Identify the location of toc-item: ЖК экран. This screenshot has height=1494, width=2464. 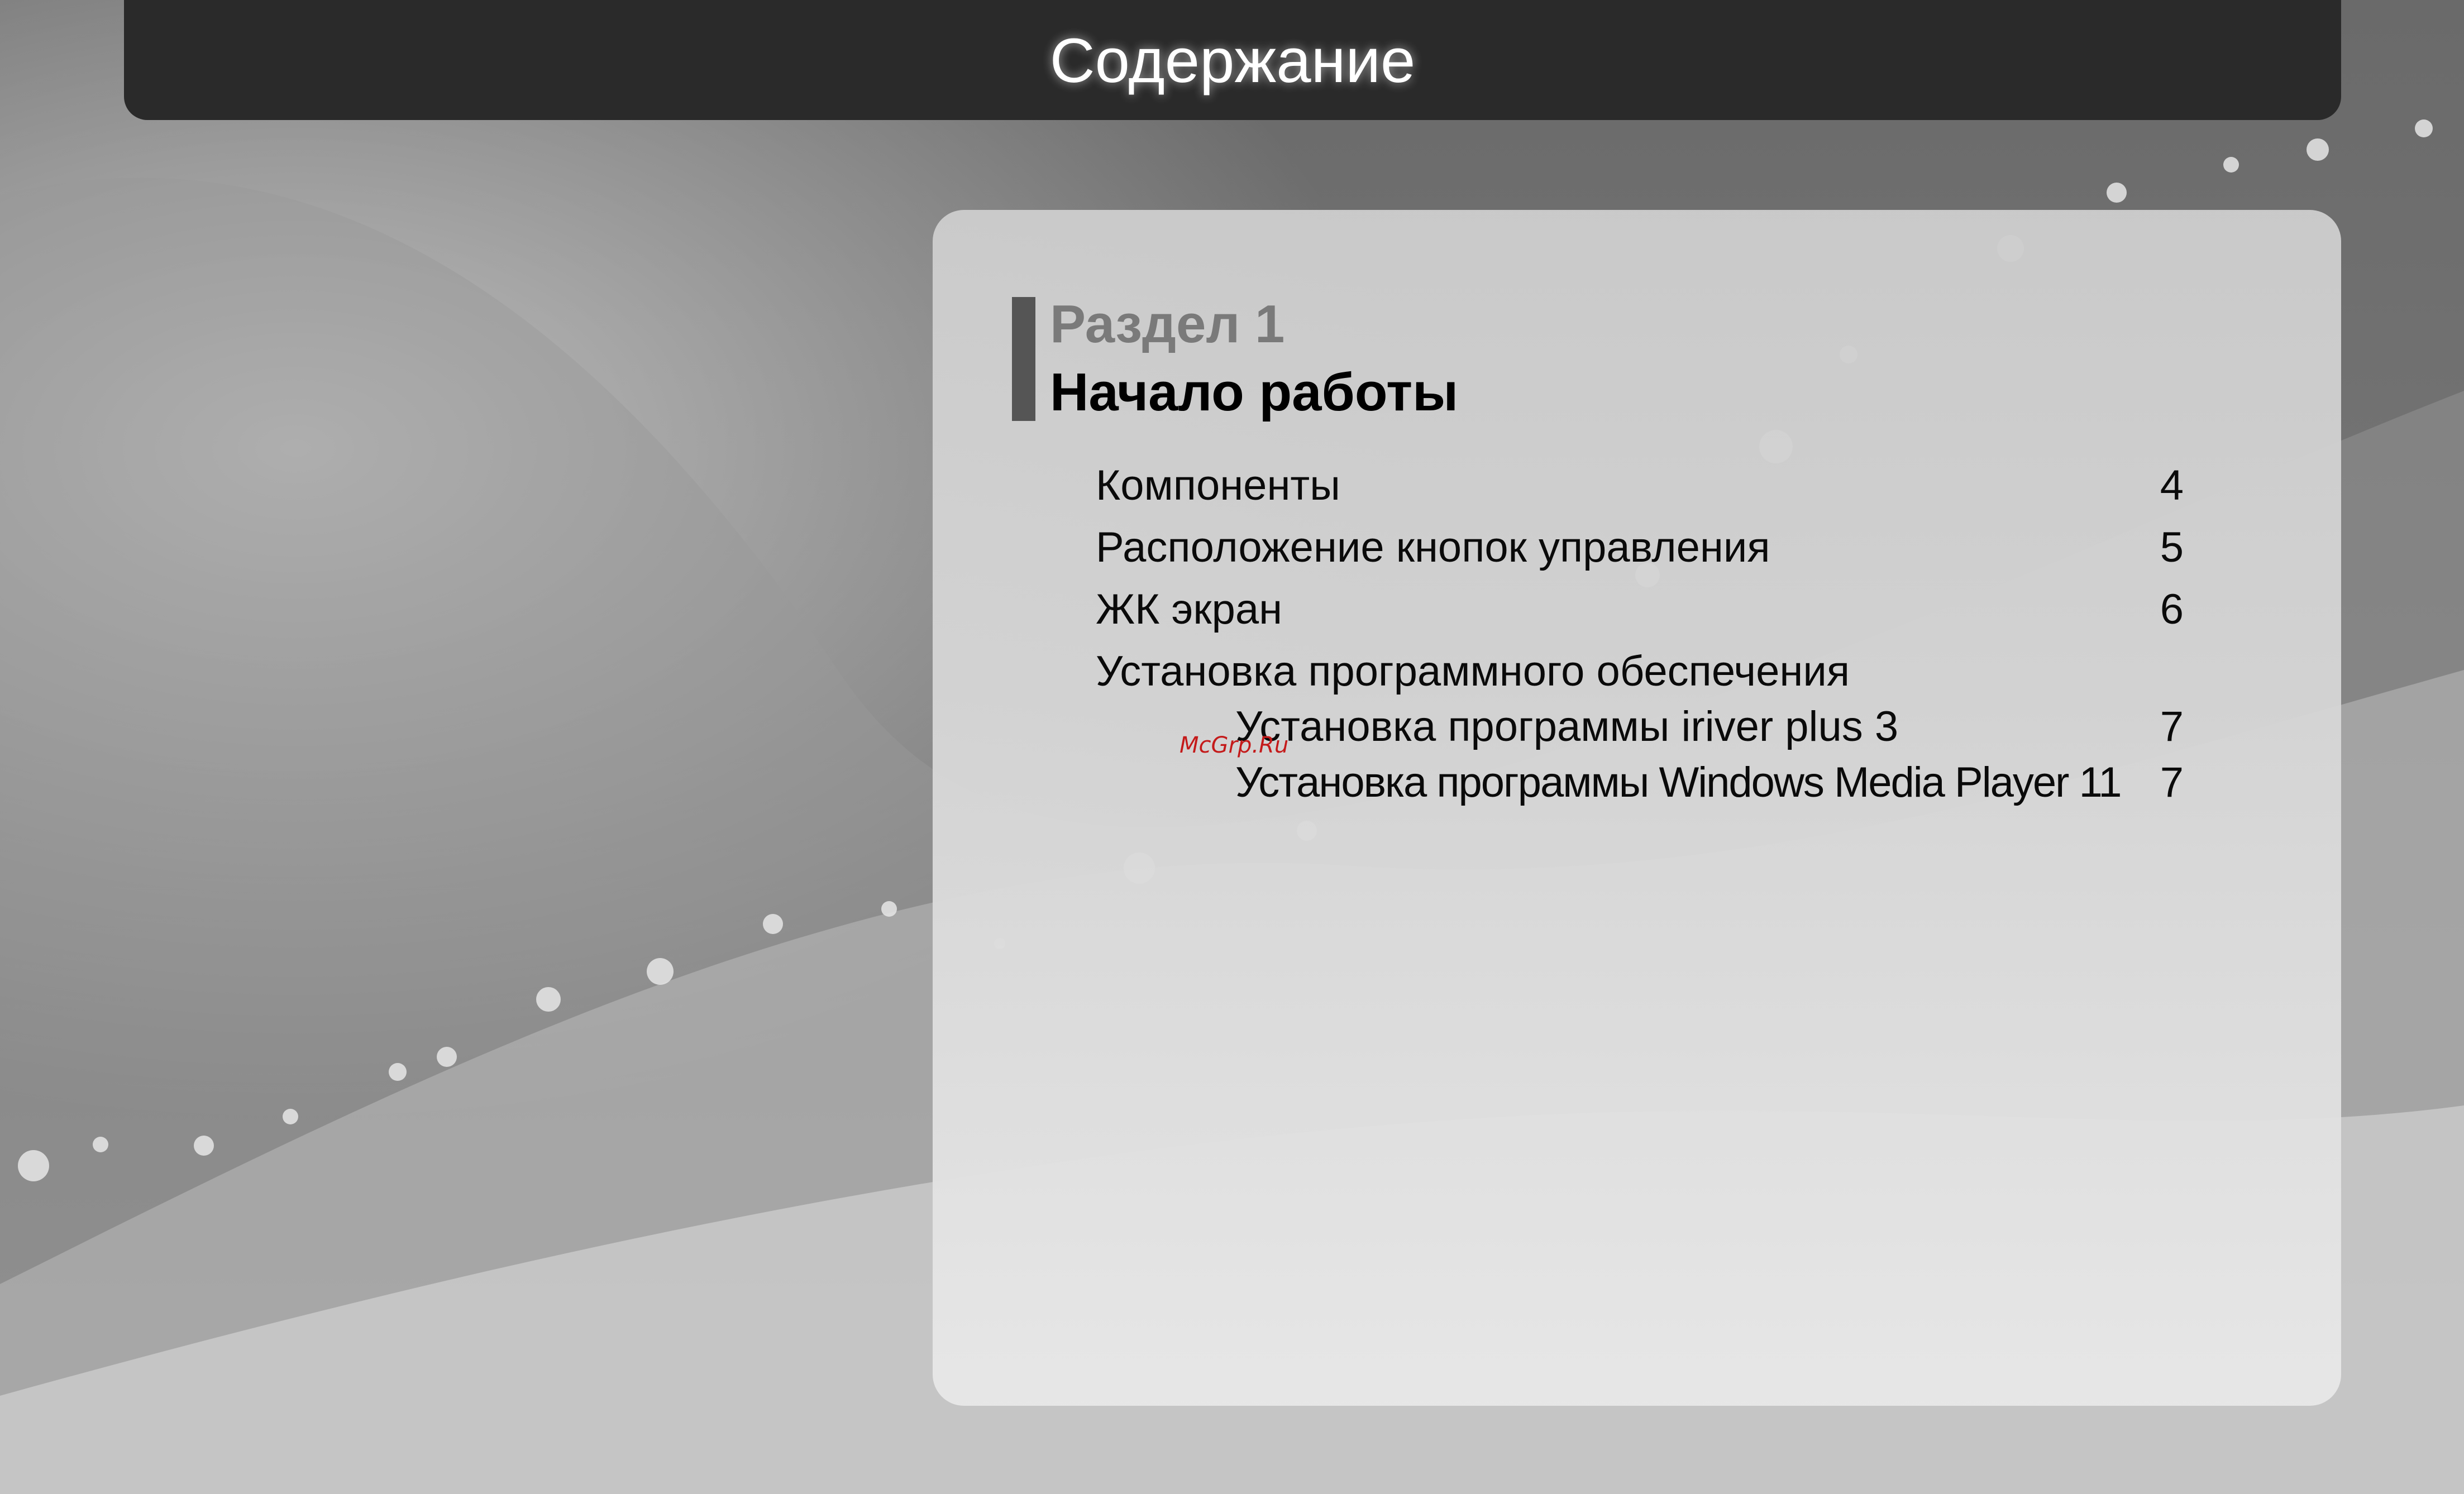
(1189, 609).